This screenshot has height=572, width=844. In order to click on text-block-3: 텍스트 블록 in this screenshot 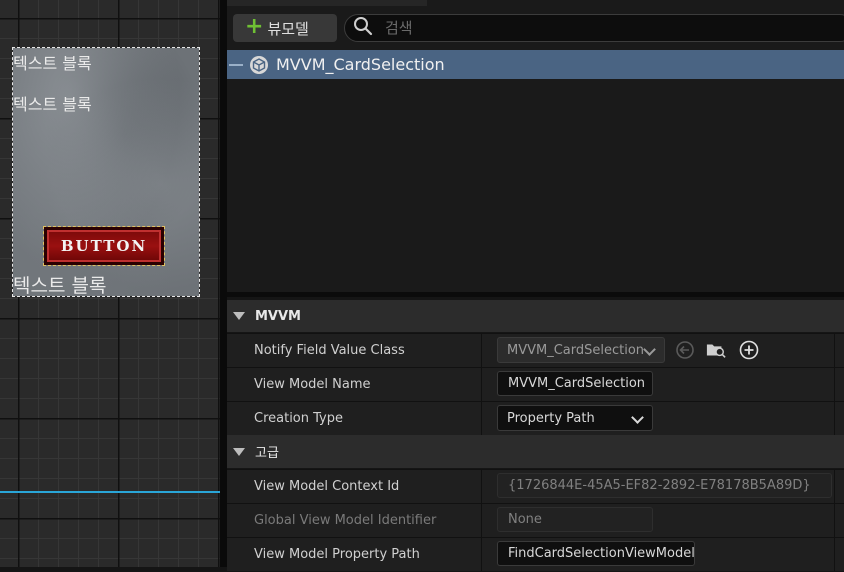, I will do `click(59, 284)`.